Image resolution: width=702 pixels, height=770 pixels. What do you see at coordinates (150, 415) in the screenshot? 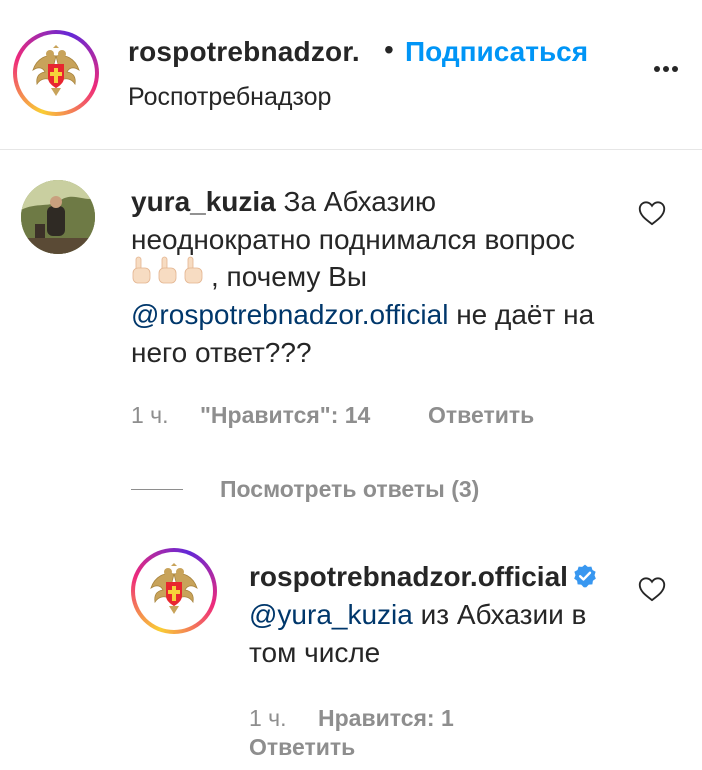
I see `comment-timestamp: 1 ч.` at bounding box center [150, 415].